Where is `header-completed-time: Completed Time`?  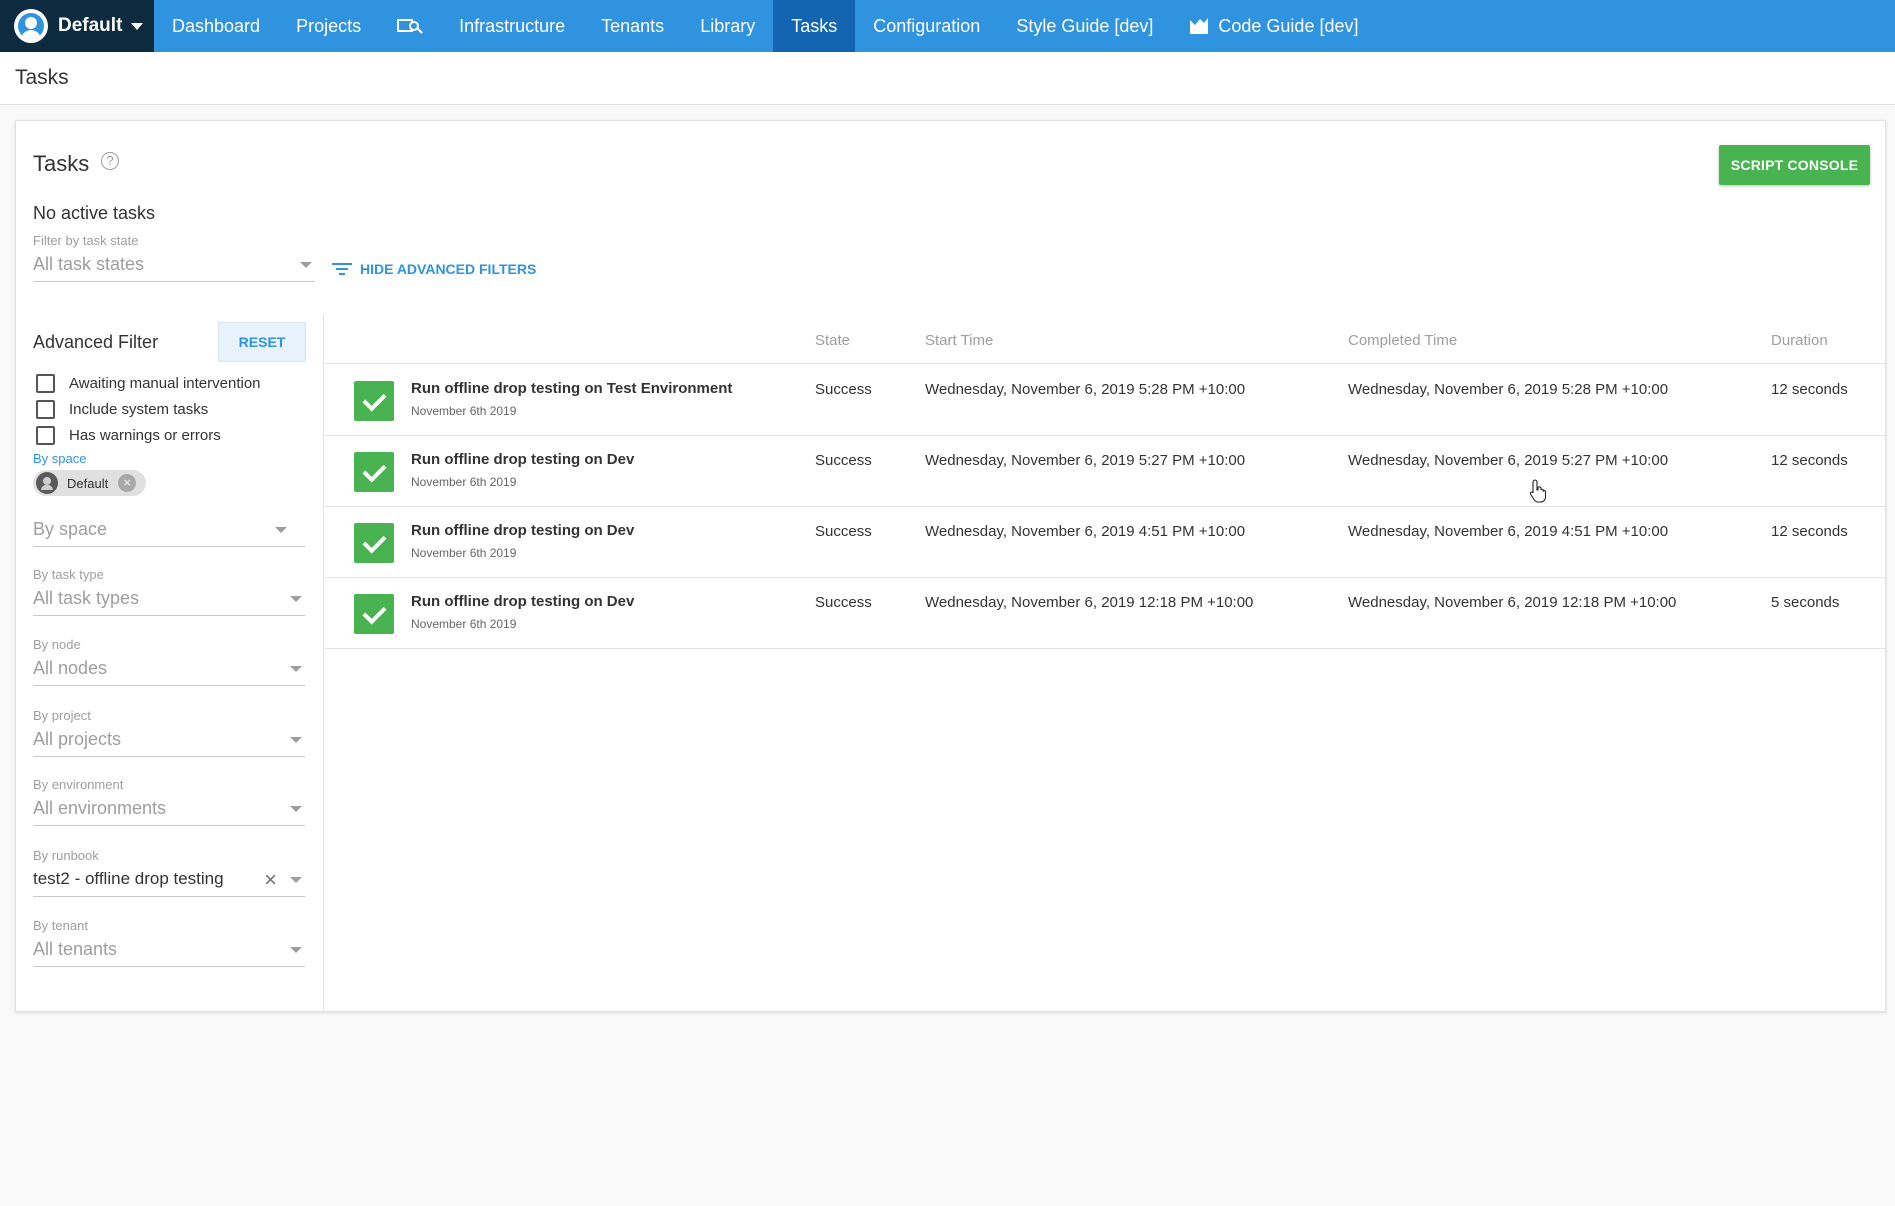
header-completed-time: Completed Time is located at coordinates (1402, 340).